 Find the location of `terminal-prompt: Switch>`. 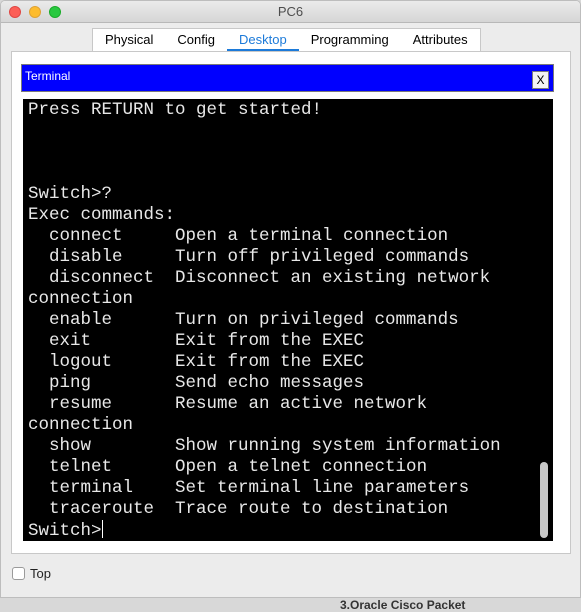

terminal-prompt: Switch> is located at coordinates (65, 531).